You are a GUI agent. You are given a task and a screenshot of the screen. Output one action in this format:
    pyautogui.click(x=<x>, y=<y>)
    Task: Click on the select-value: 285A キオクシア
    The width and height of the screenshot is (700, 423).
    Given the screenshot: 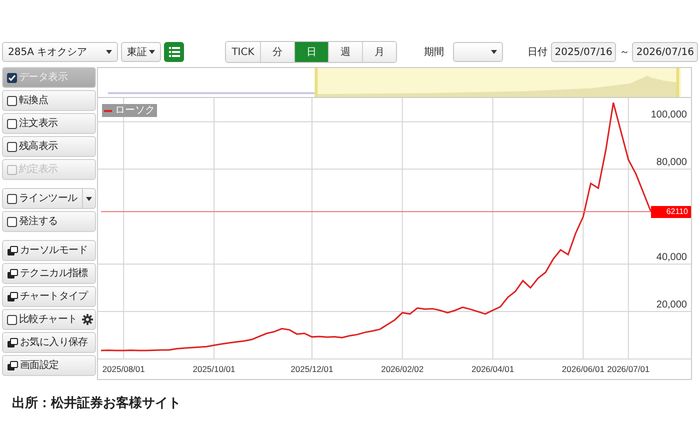 What is the action you would take?
    pyautogui.click(x=48, y=53)
    